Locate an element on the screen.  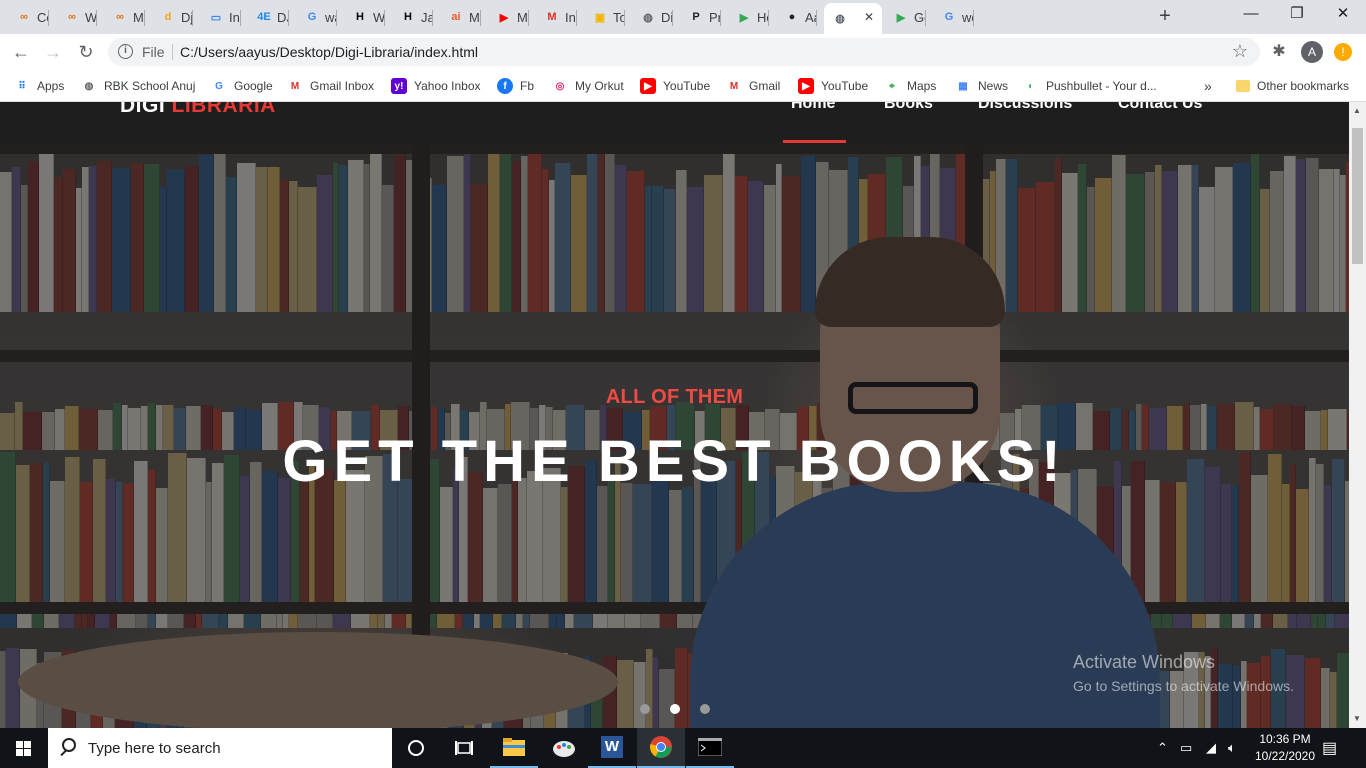
facebook-icon: f is located at coordinates (505, 86).